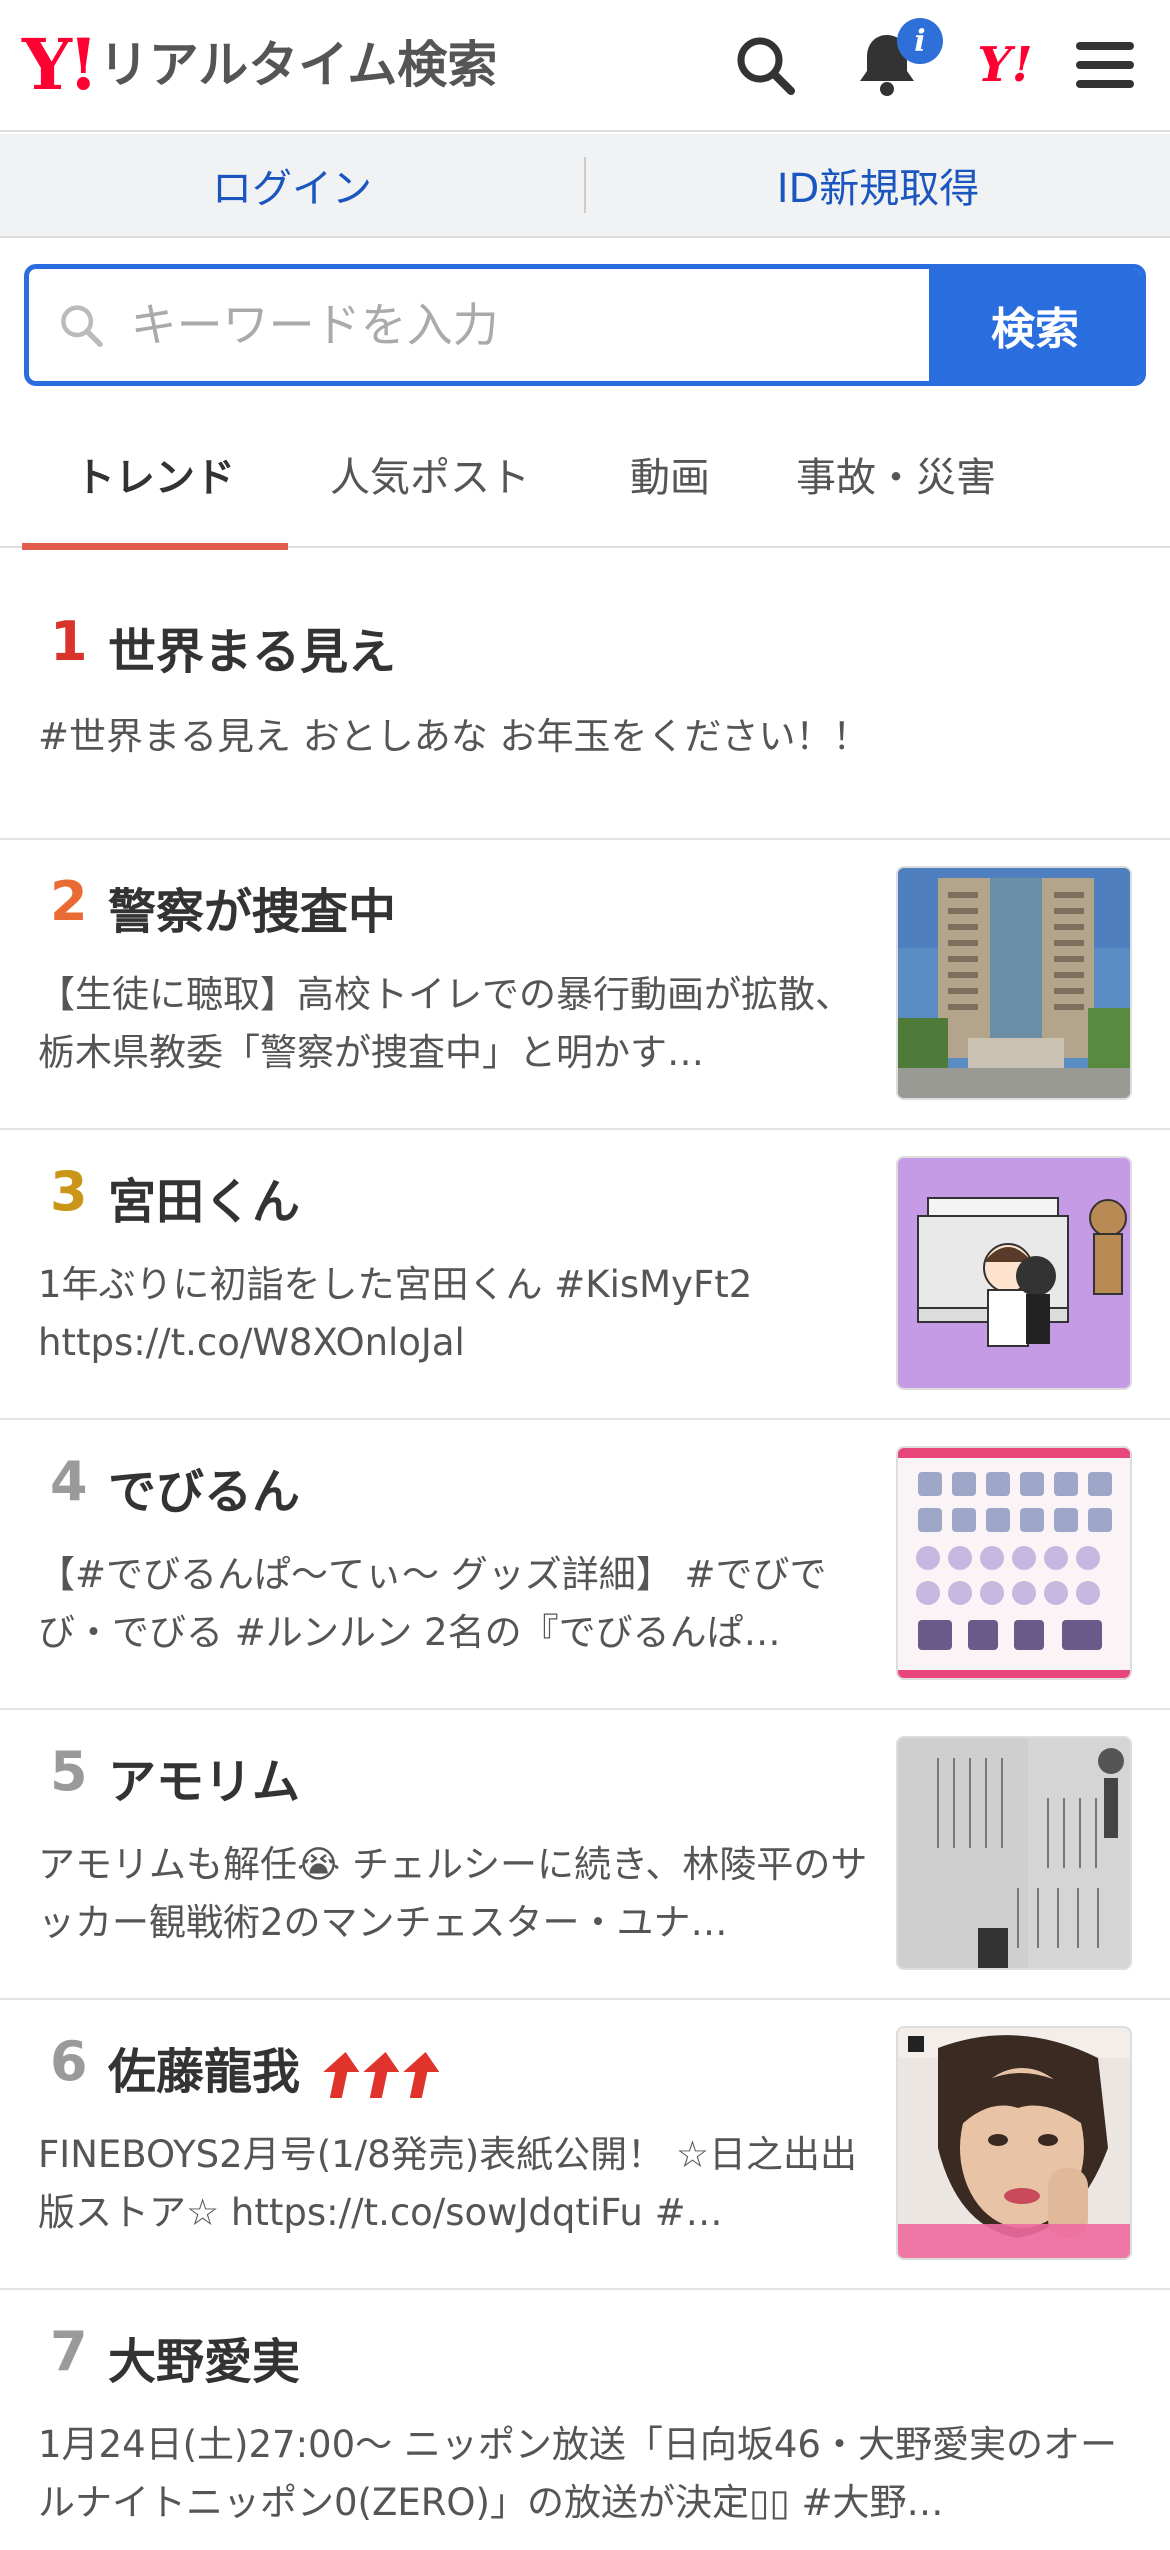  What do you see at coordinates (1014, 1563) in the screenshot?
I see `trend-thumbnail-goods` at bounding box center [1014, 1563].